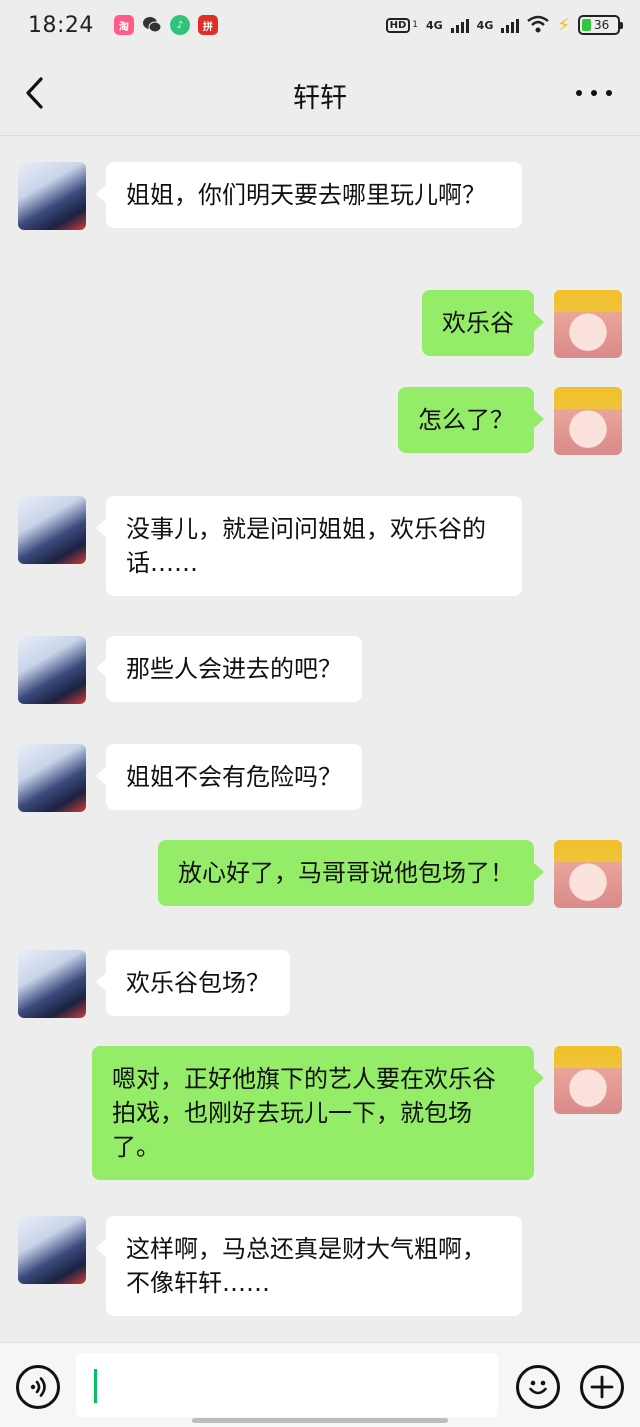  Describe the element at coordinates (398, 25) in the screenshot. I see `hd-icon: HD` at that location.